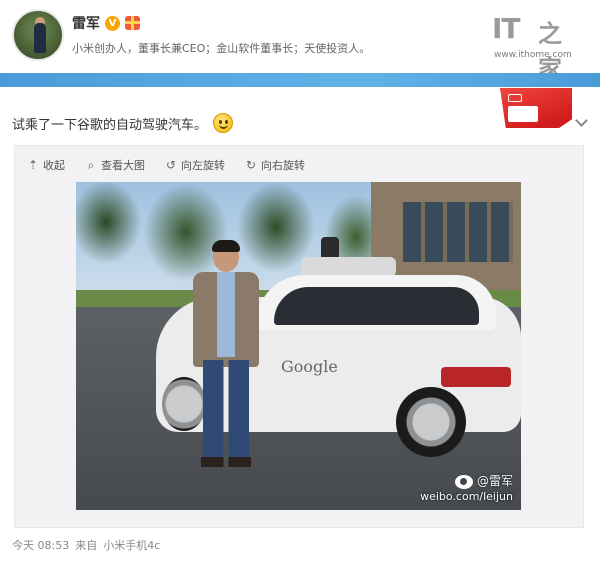  I want to click on view-large-button: ⌕ 查看大图, so click(115, 165).